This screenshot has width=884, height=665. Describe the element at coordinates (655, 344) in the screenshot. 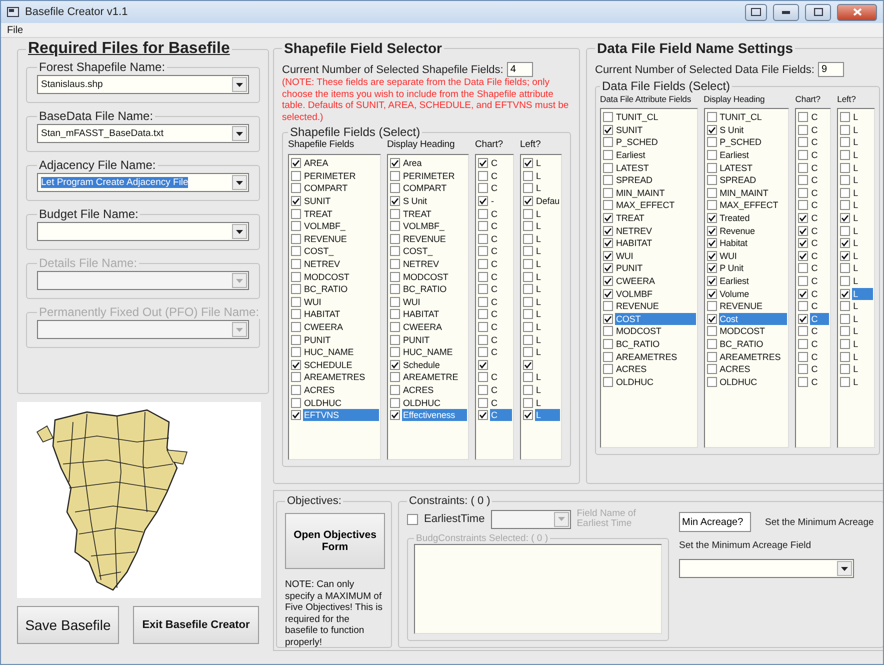

I see `list-item: BC_RATIO` at that location.